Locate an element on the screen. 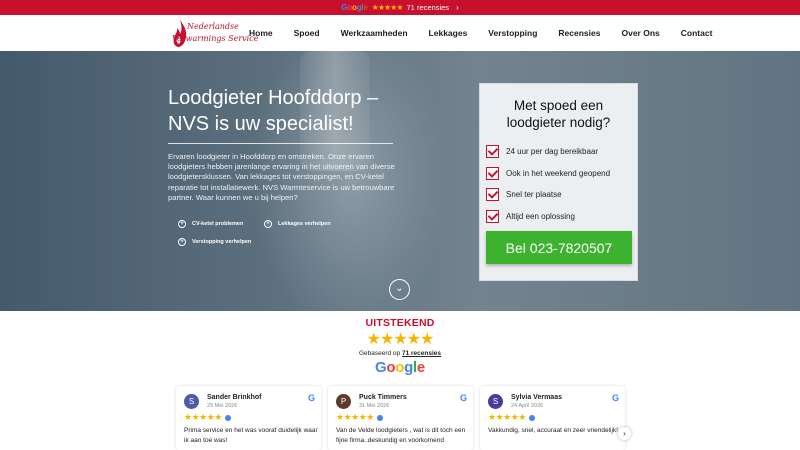 The image size is (800, 450). nav-item-spoed: Spoed is located at coordinates (307, 33).